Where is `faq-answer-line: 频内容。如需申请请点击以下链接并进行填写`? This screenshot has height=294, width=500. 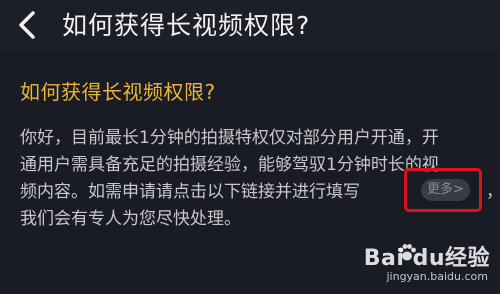
faq-answer-line: 频内容。如需申请请点击以下链接并进行填写 is located at coordinates (190, 192).